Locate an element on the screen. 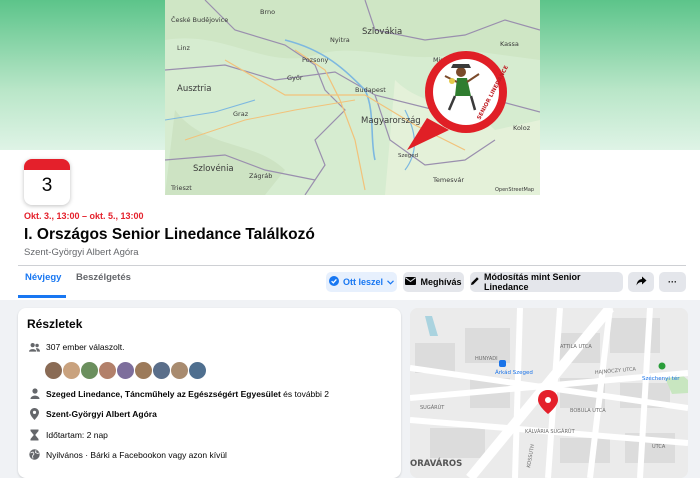 The image size is (700, 478). map-label-austria: Ausztria is located at coordinates (194, 89).